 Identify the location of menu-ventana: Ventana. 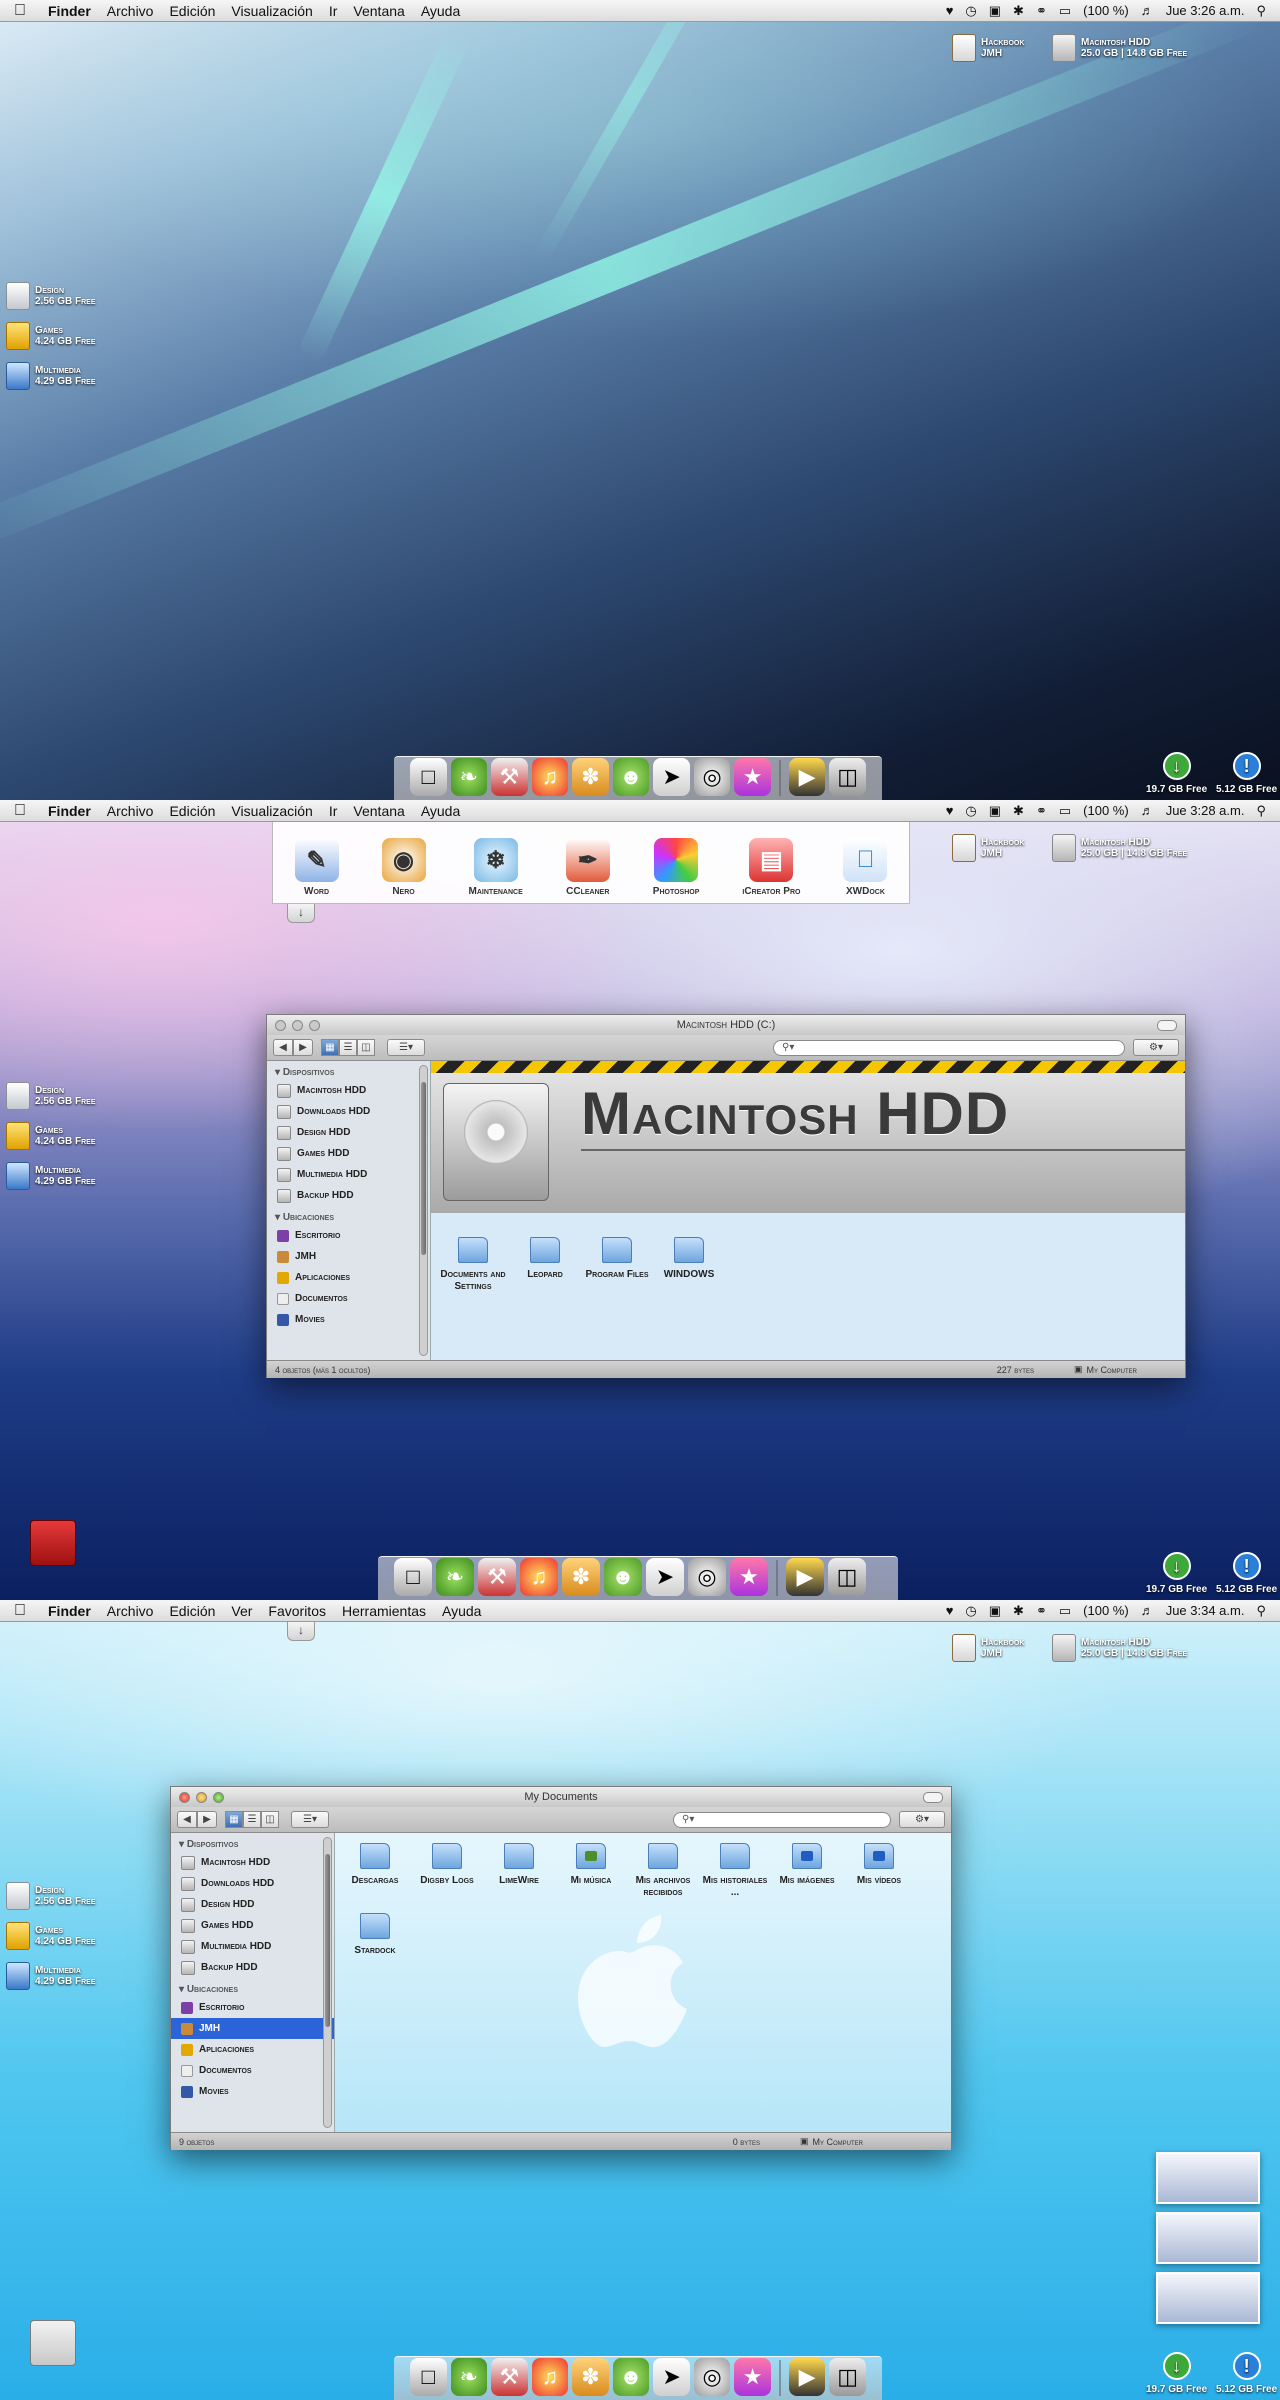
(378, 11).